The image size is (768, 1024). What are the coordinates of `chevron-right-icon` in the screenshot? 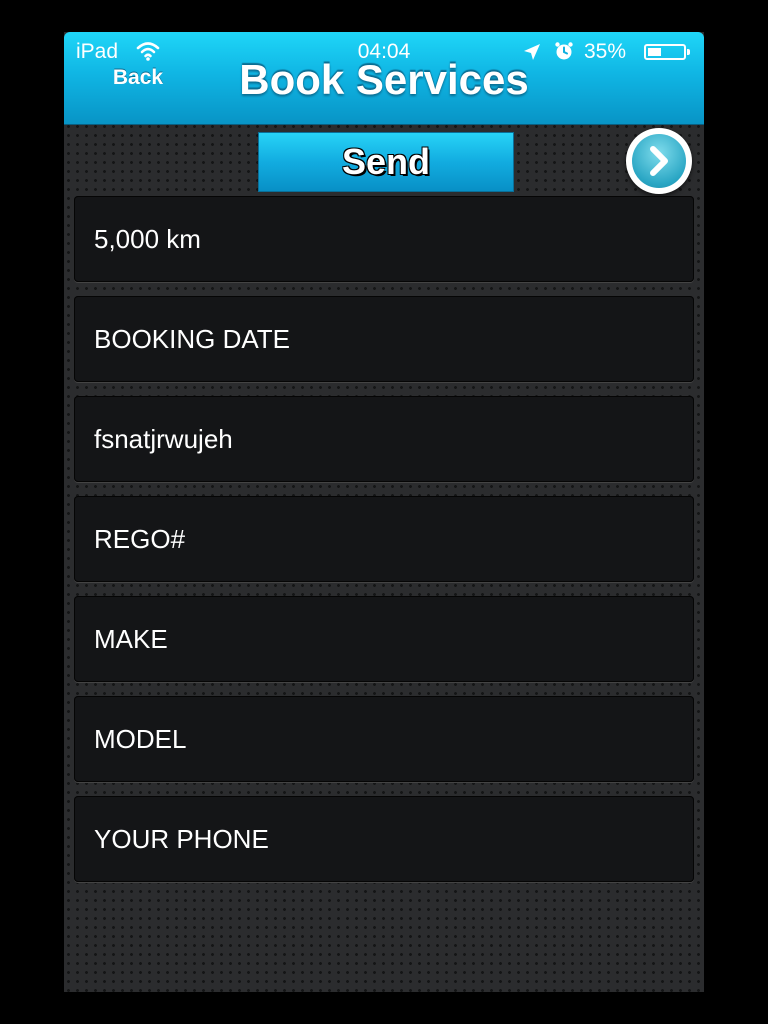 It's located at (659, 161).